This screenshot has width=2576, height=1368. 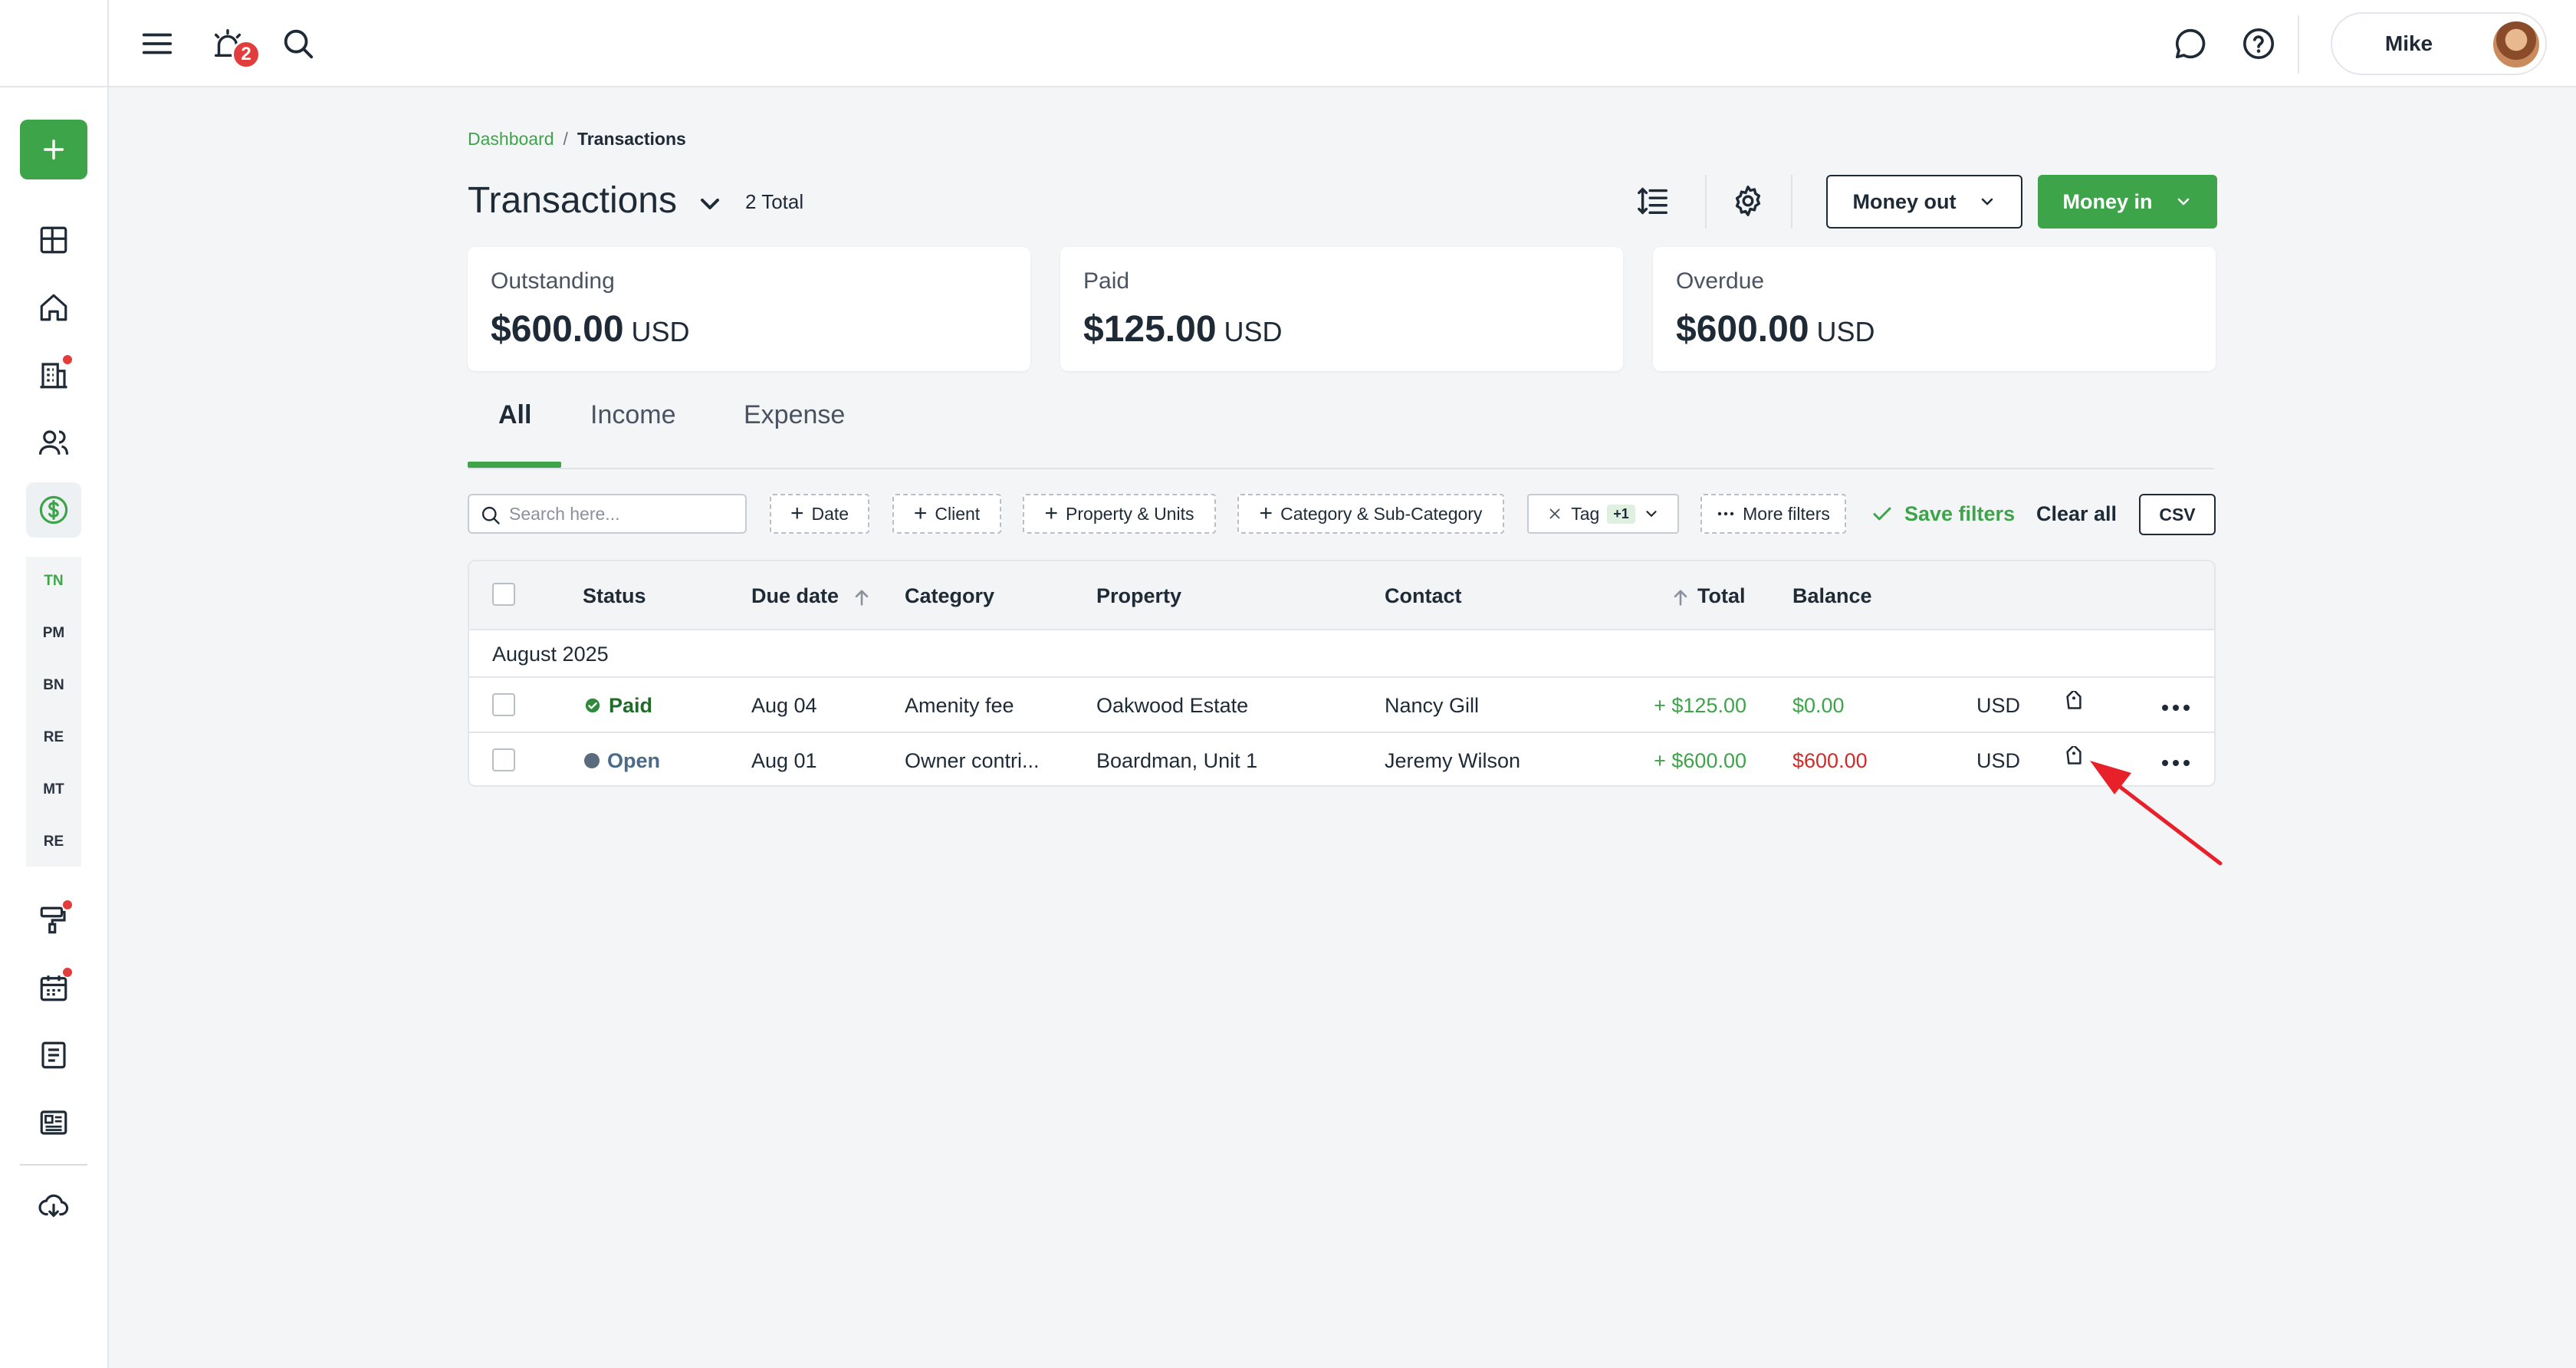 I want to click on user-menu: Mike, so click(x=2439, y=43).